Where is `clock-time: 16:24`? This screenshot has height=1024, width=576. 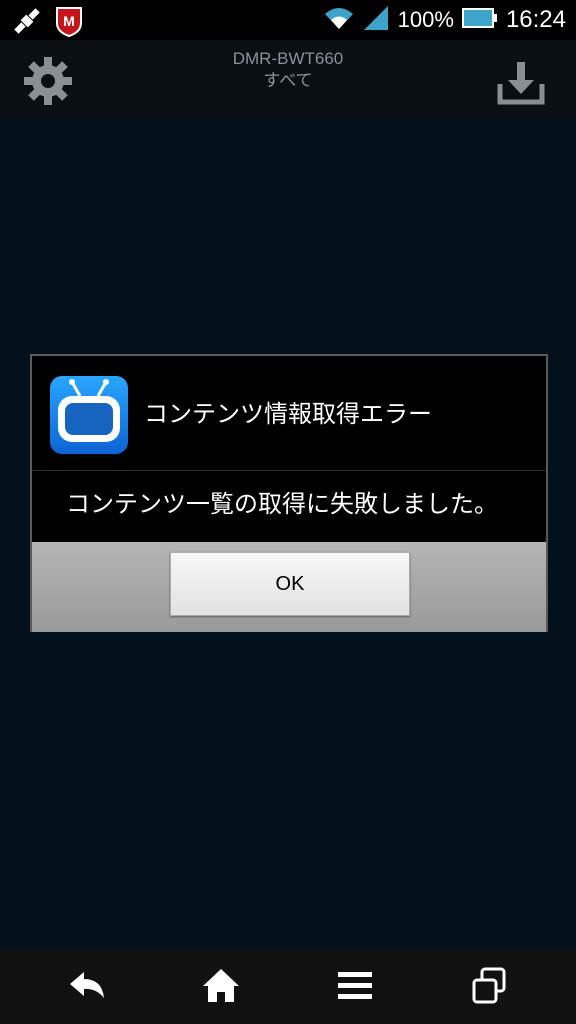 clock-time: 16:24 is located at coordinates (535, 19).